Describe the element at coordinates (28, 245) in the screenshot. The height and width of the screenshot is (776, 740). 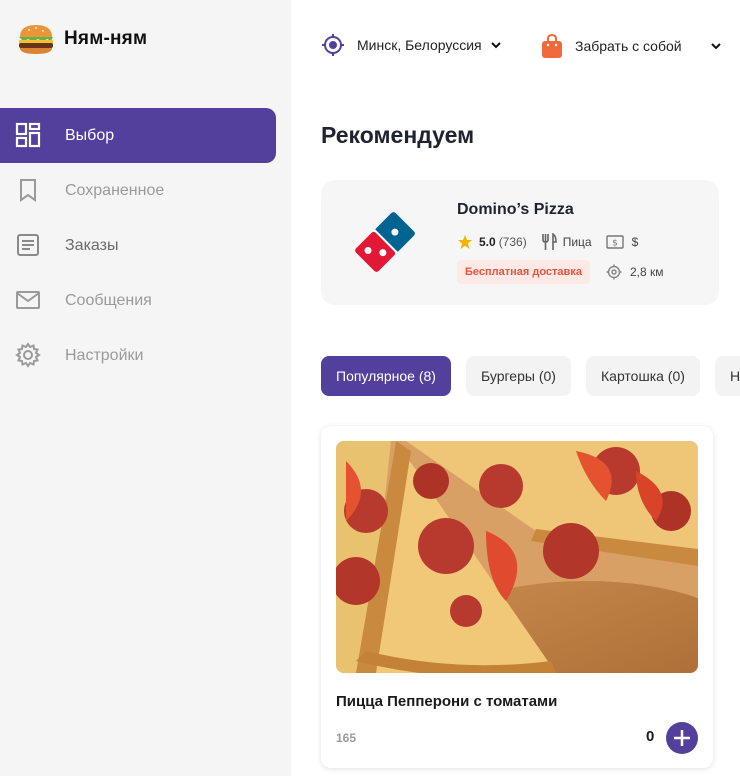
I see `document-icon` at that location.